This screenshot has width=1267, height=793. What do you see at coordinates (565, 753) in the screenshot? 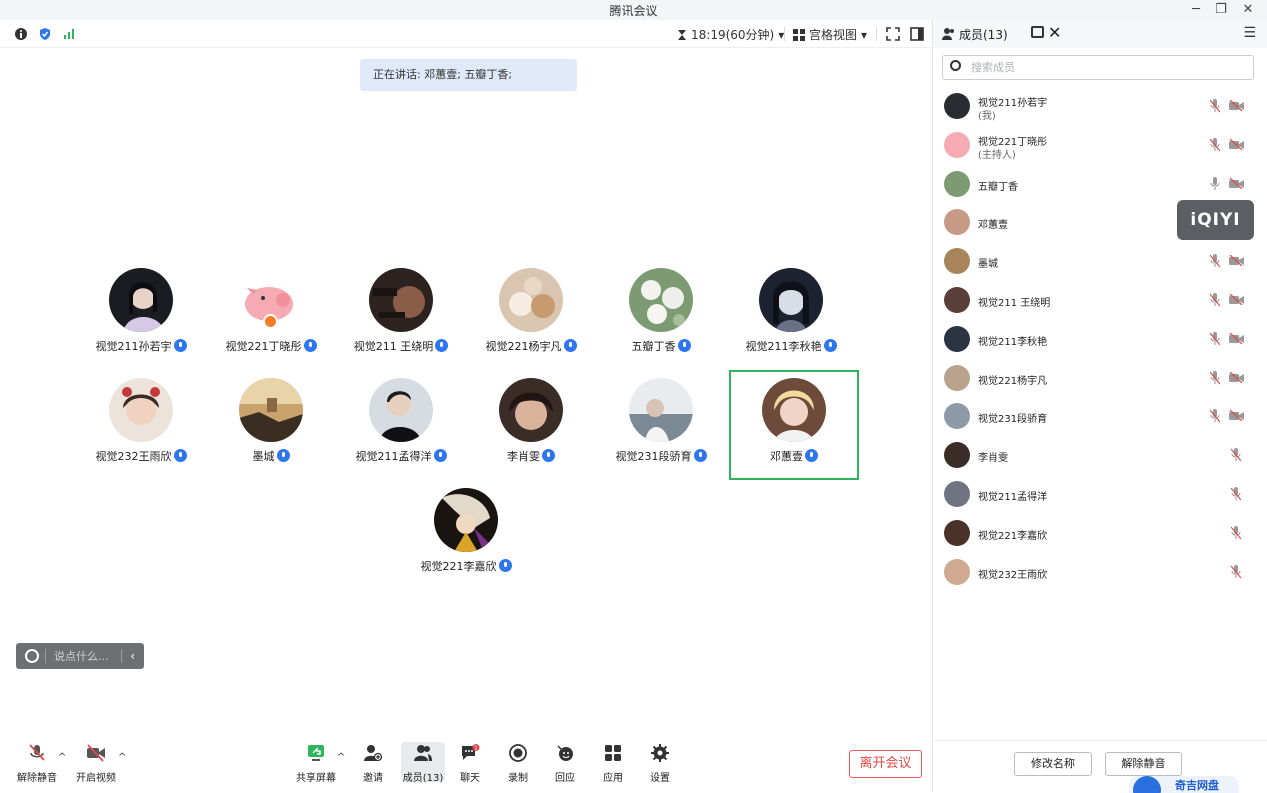
I see `reaction-icon` at bounding box center [565, 753].